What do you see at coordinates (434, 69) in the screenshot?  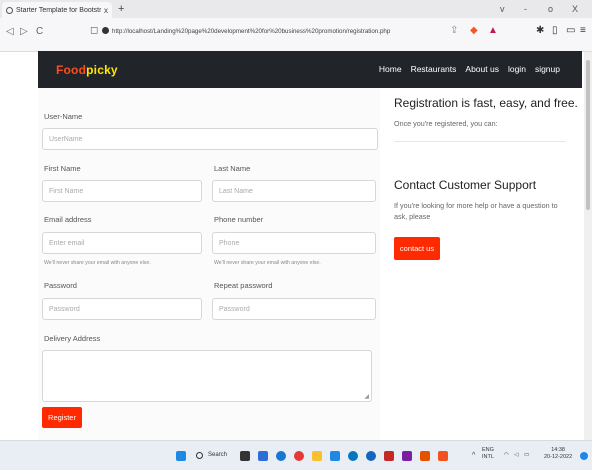 I see `nav-link-restaurants: Restaurants` at bounding box center [434, 69].